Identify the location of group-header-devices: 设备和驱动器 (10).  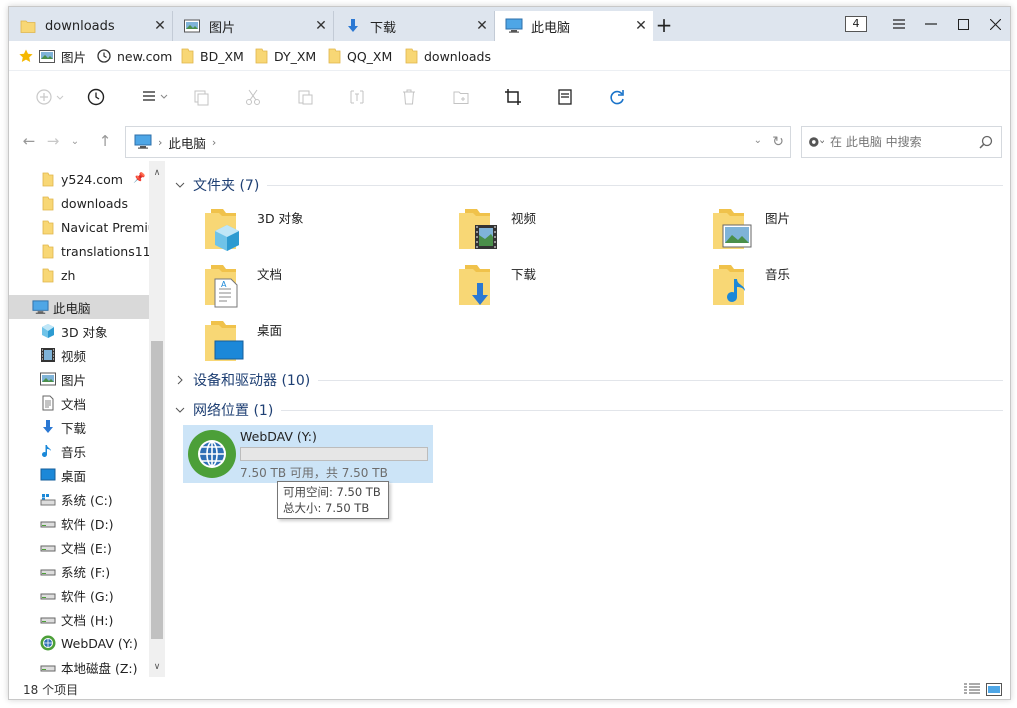
(588, 380).